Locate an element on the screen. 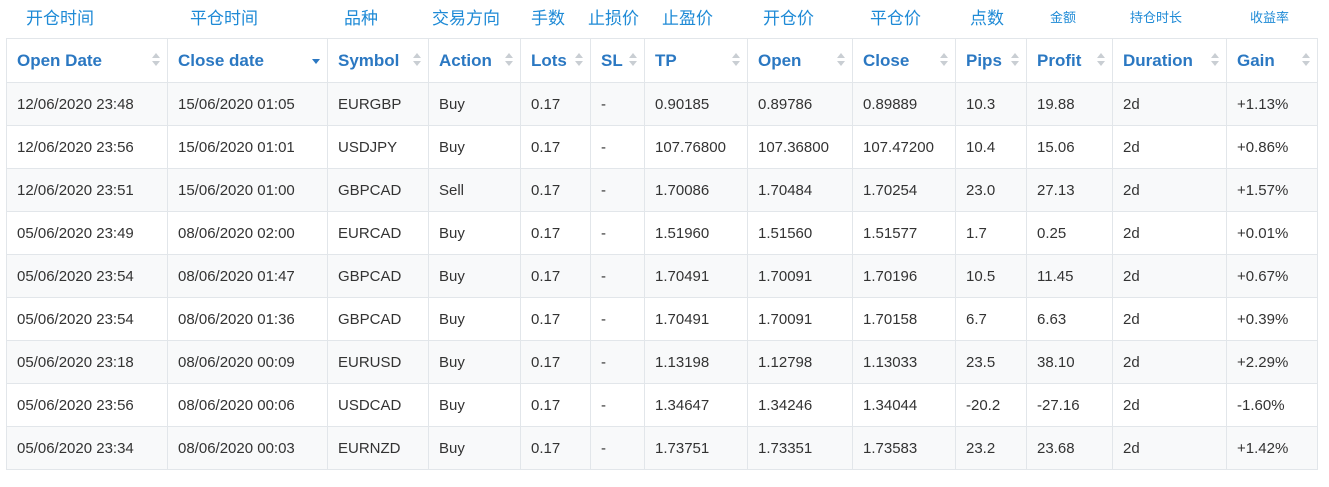 This screenshot has width=1329, height=487. column-header-sl: SL is located at coordinates (617, 60).